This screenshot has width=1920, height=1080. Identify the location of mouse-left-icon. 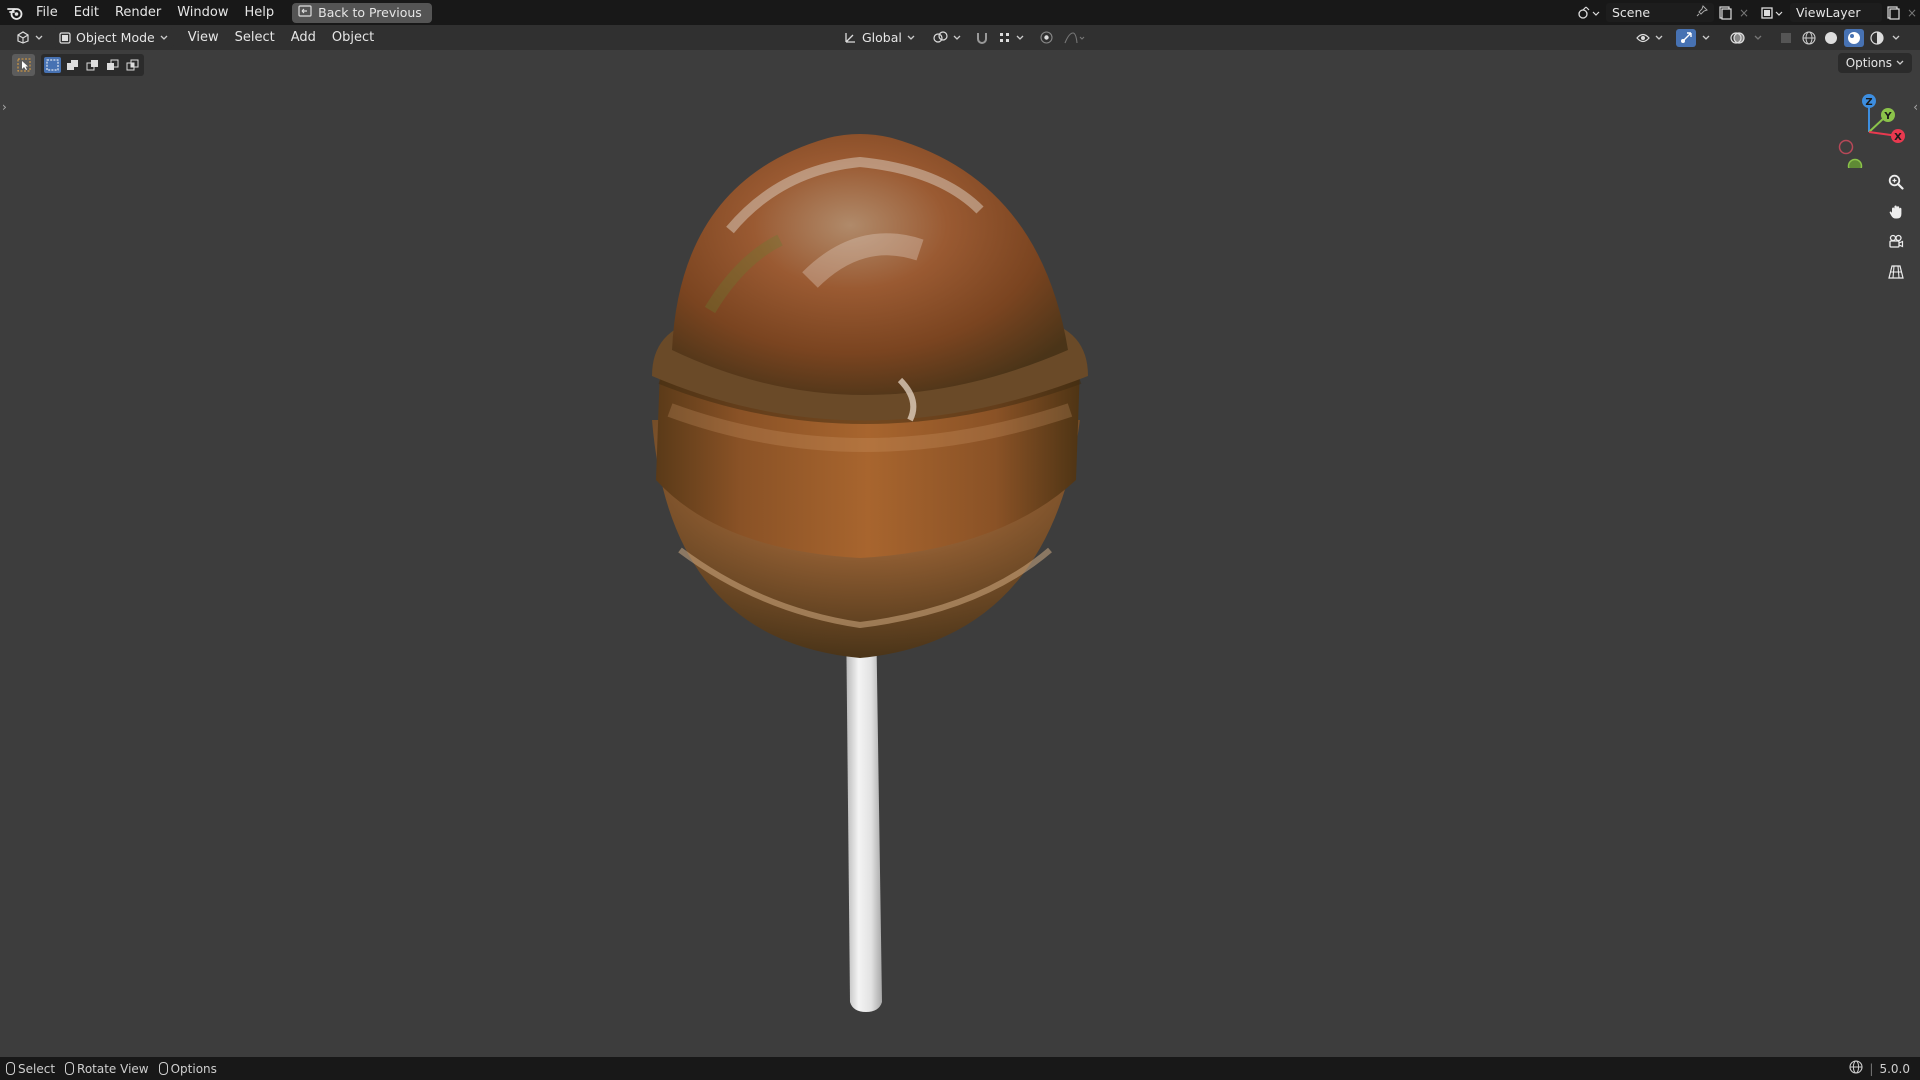
(10, 1068).